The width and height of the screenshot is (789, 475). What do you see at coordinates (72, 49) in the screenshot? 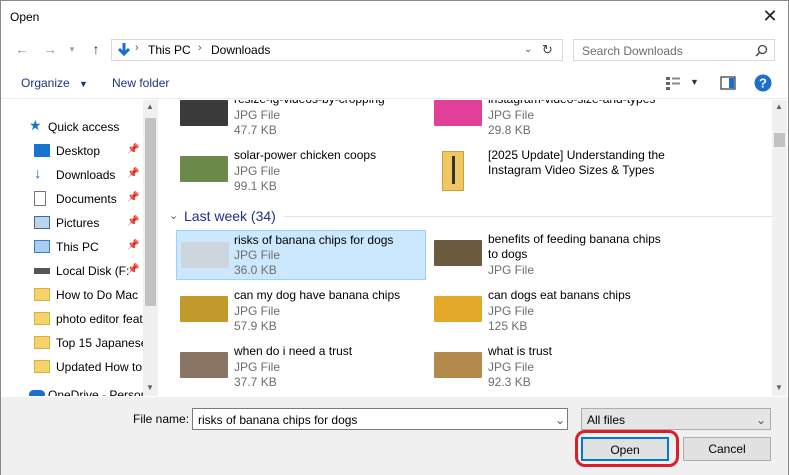
I see `recent-locations-chevron-icon: ▾` at bounding box center [72, 49].